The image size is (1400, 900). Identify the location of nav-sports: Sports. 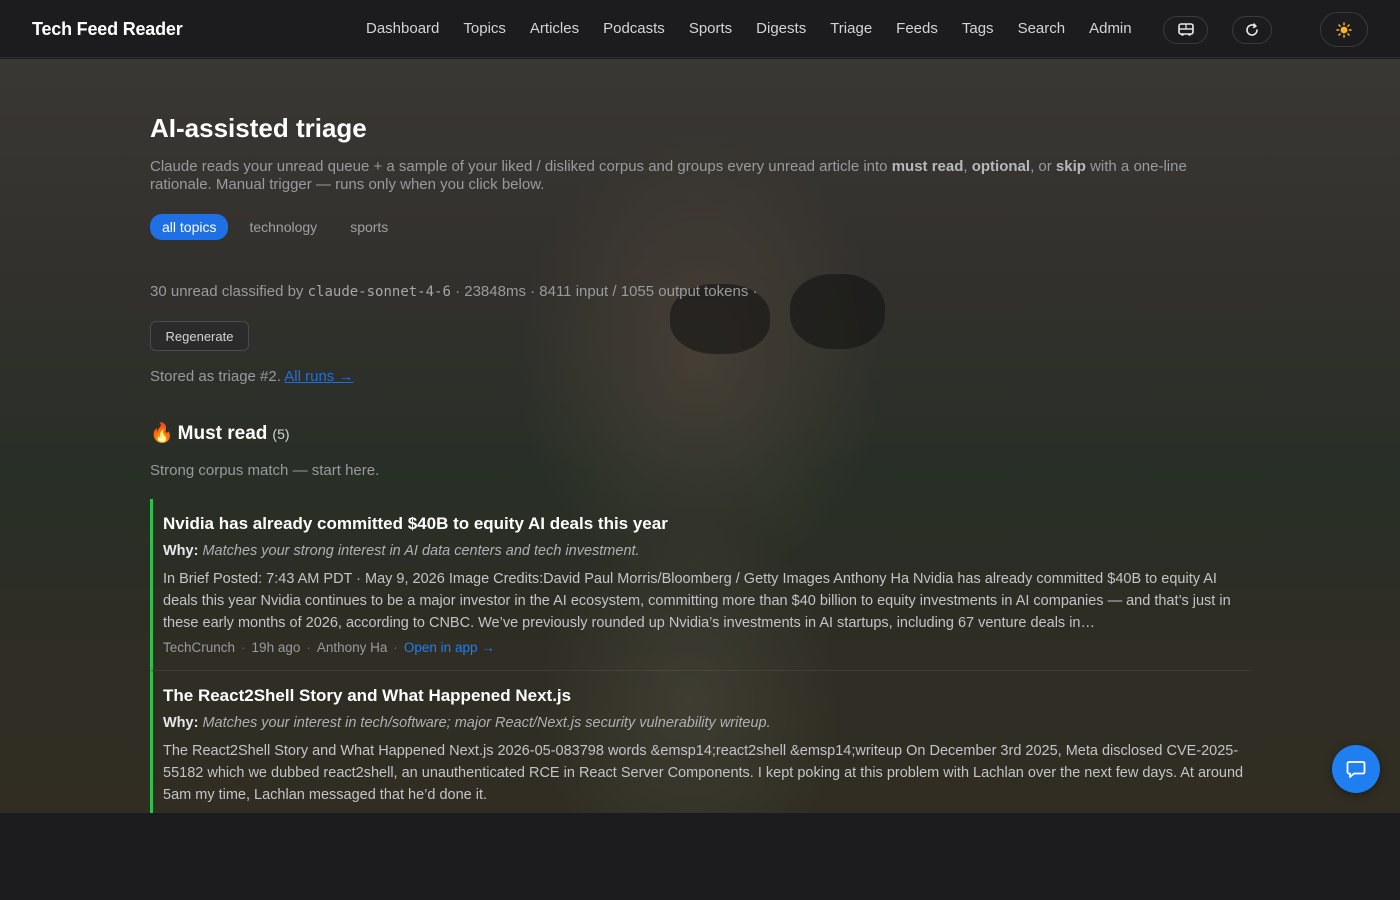
(710, 28).